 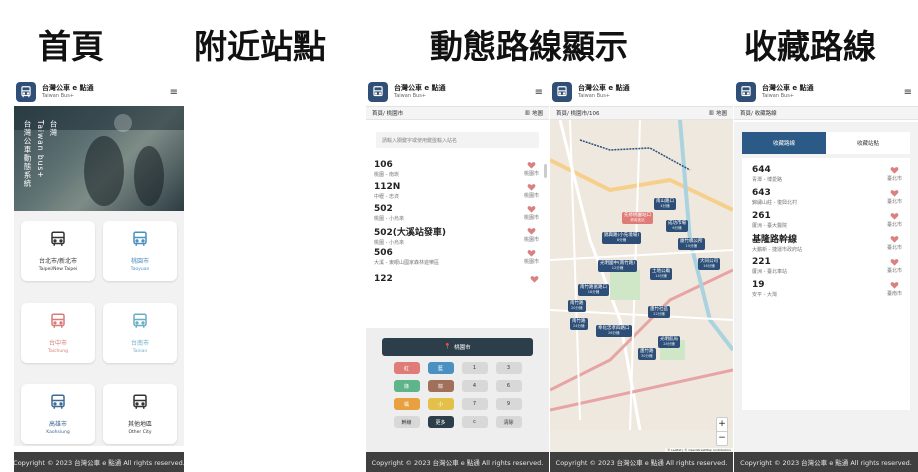 What do you see at coordinates (456, 213) in the screenshot?
I see `route-item: 502 桃園 - 小烏來 桃園市` at bounding box center [456, 213].